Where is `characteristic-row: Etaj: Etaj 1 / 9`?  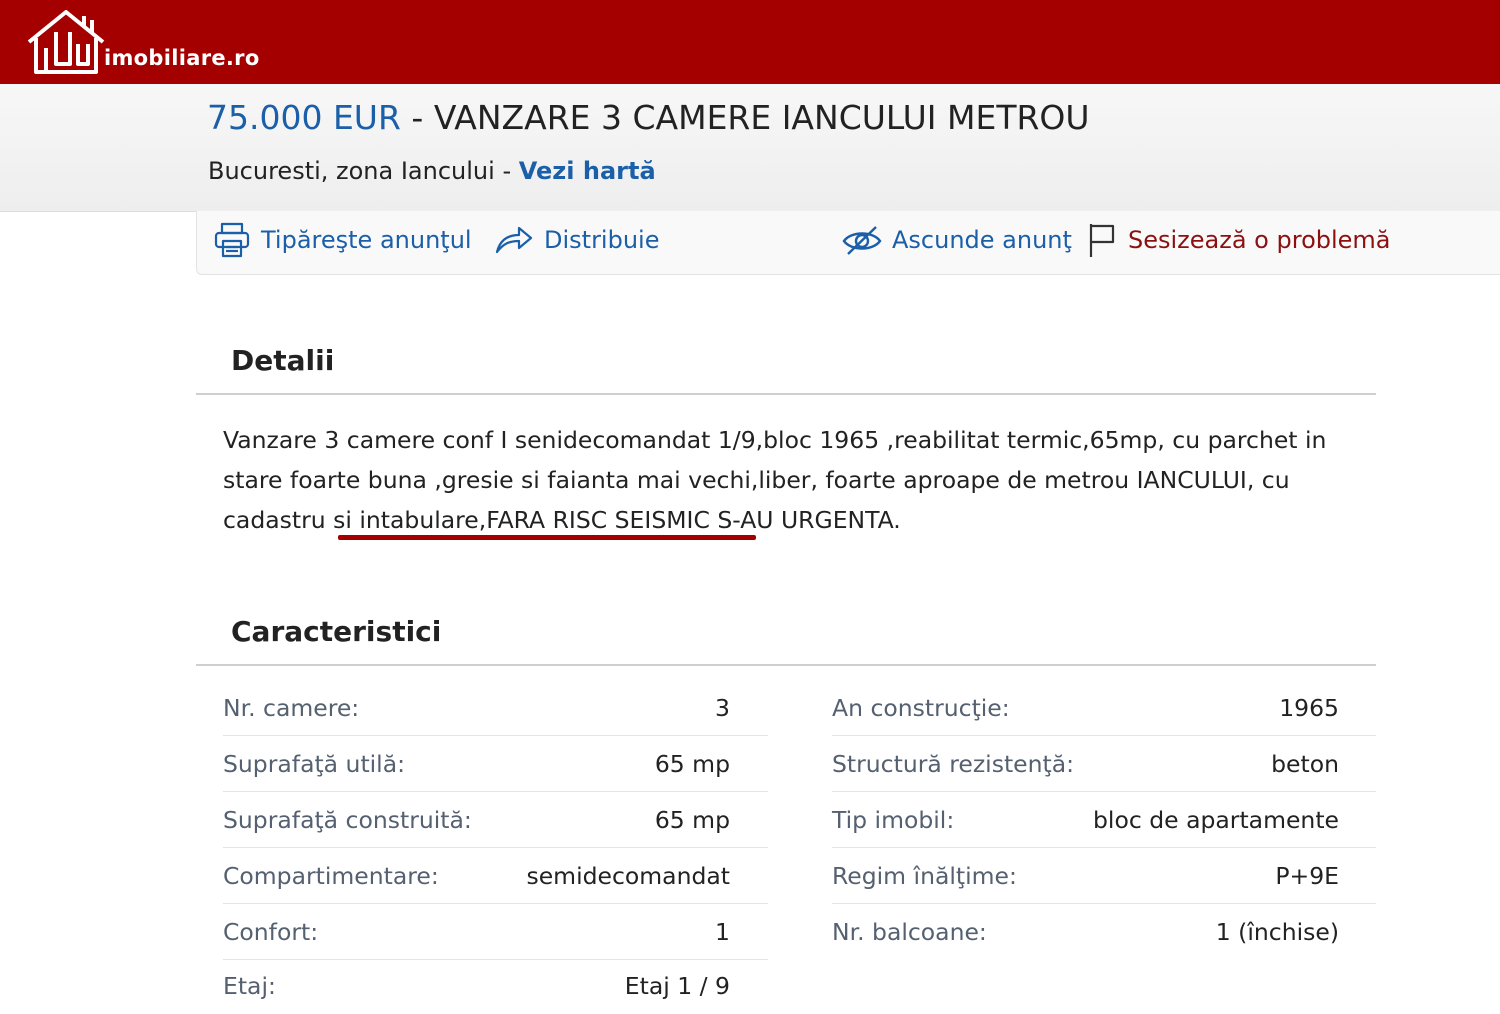
characteristic-row: Etaj: Etaj 1 / 9 is located at coordinates (495, 986).